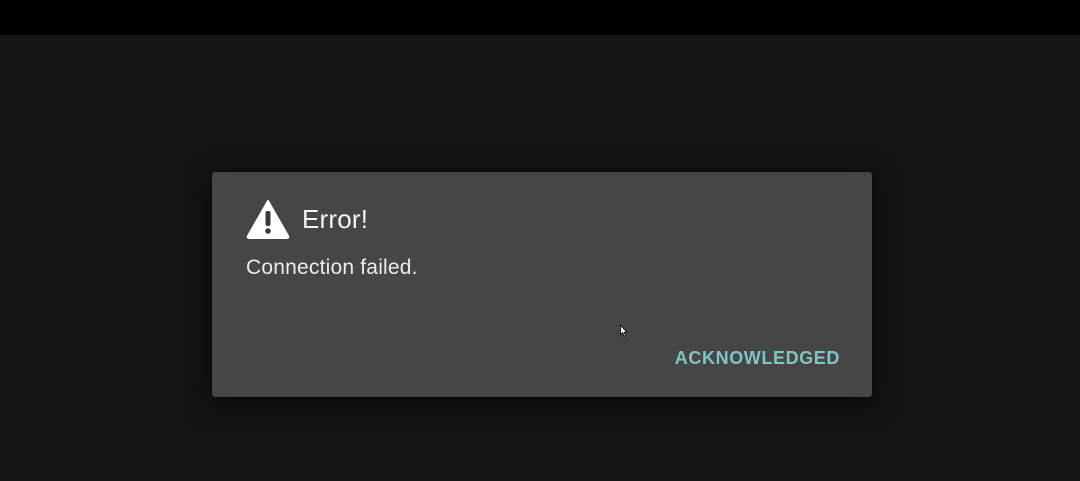  Describe the element at coordinates (268, 219) in the screenshot. I see `warning-triangle-icon` at that location.